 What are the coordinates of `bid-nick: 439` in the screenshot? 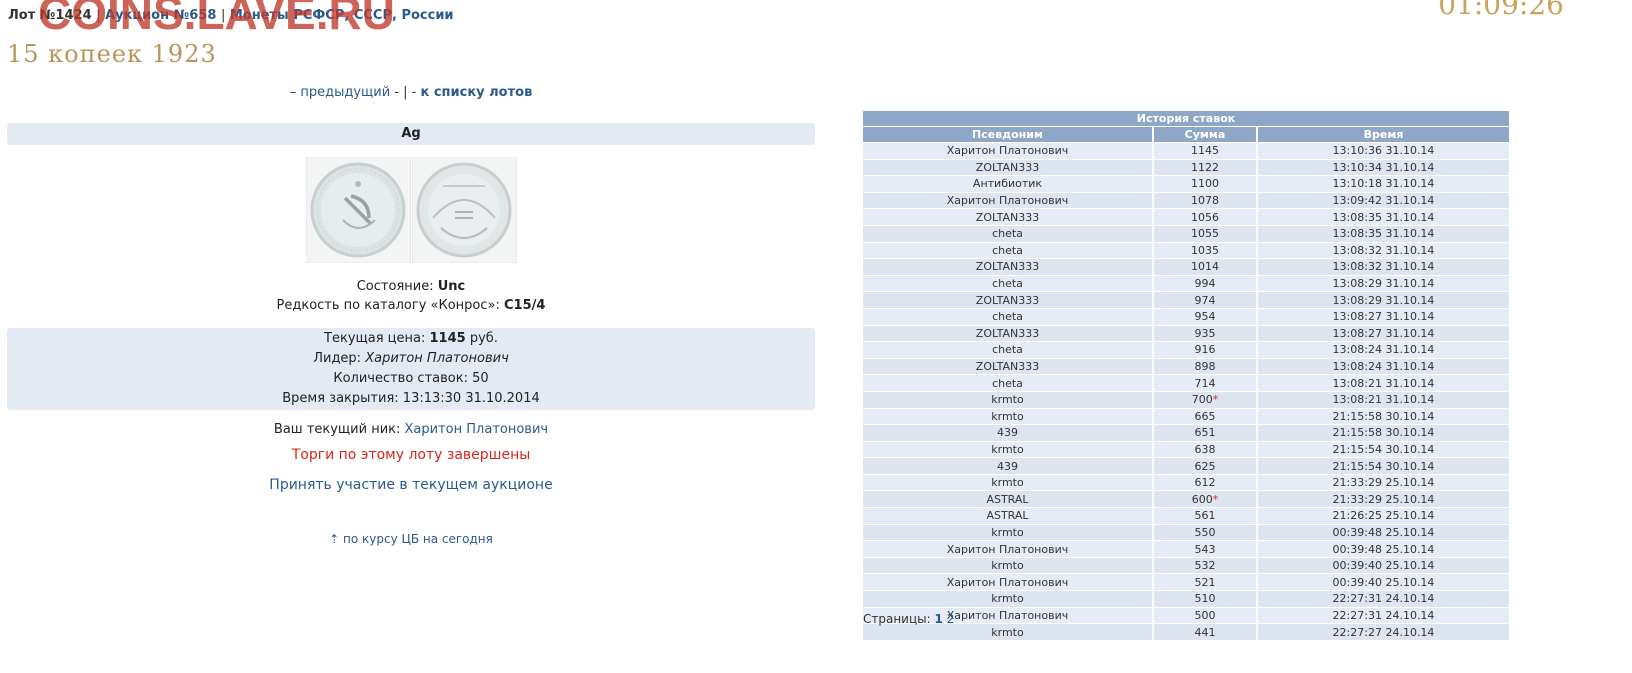 It's located at (1008, 466).